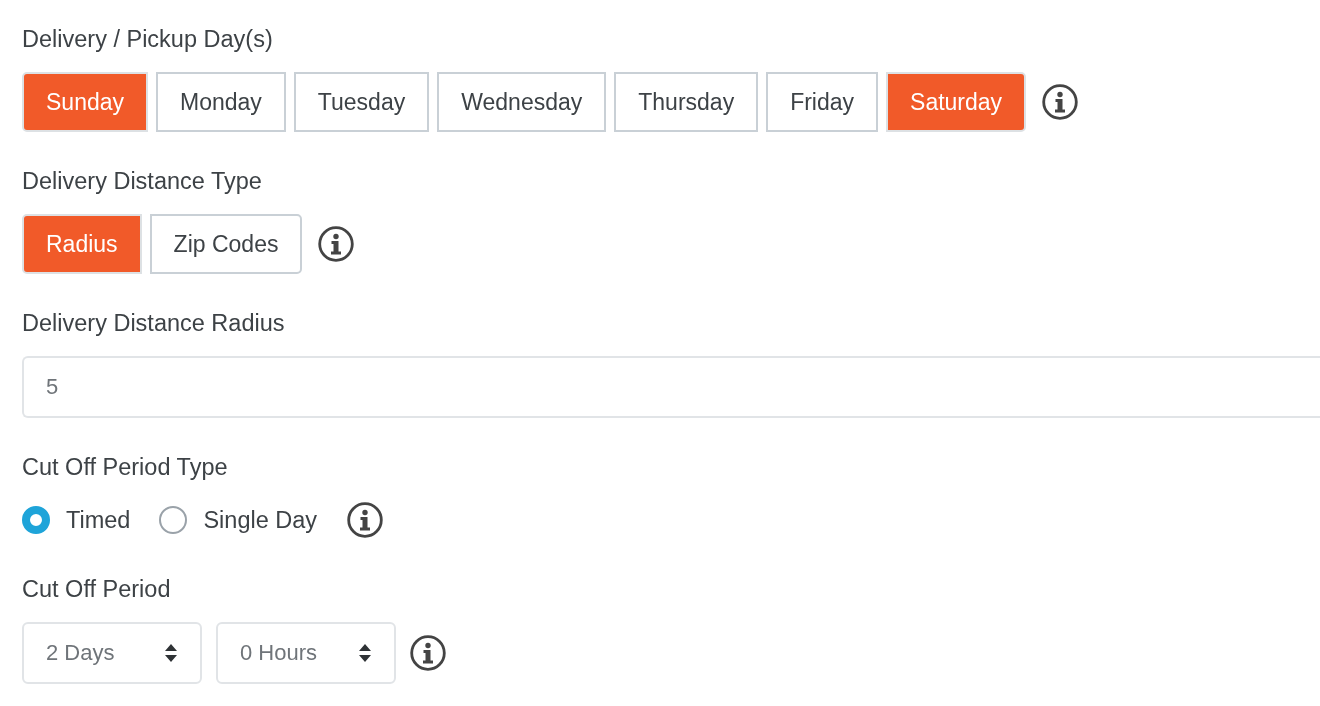 This screenshot has width=1320, height=706. I want to click on select-field: 2 Days, so click(112, 653).